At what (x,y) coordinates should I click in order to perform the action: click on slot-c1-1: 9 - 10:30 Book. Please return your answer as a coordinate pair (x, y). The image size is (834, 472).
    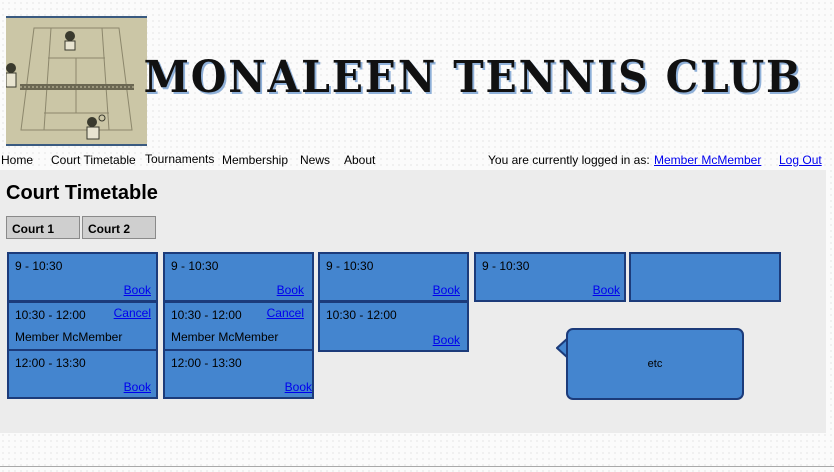
    Looking at the image, I should click on (82, 277).